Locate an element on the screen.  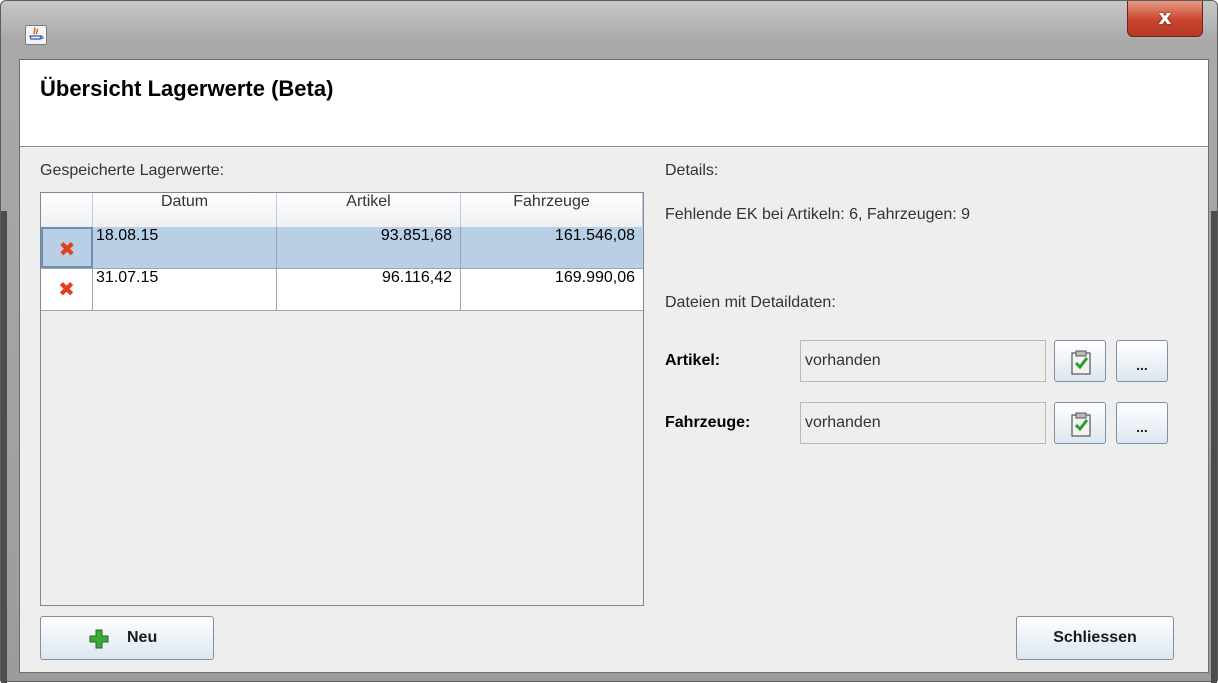
artikel-open-button is located at coordinates (1080, 361).